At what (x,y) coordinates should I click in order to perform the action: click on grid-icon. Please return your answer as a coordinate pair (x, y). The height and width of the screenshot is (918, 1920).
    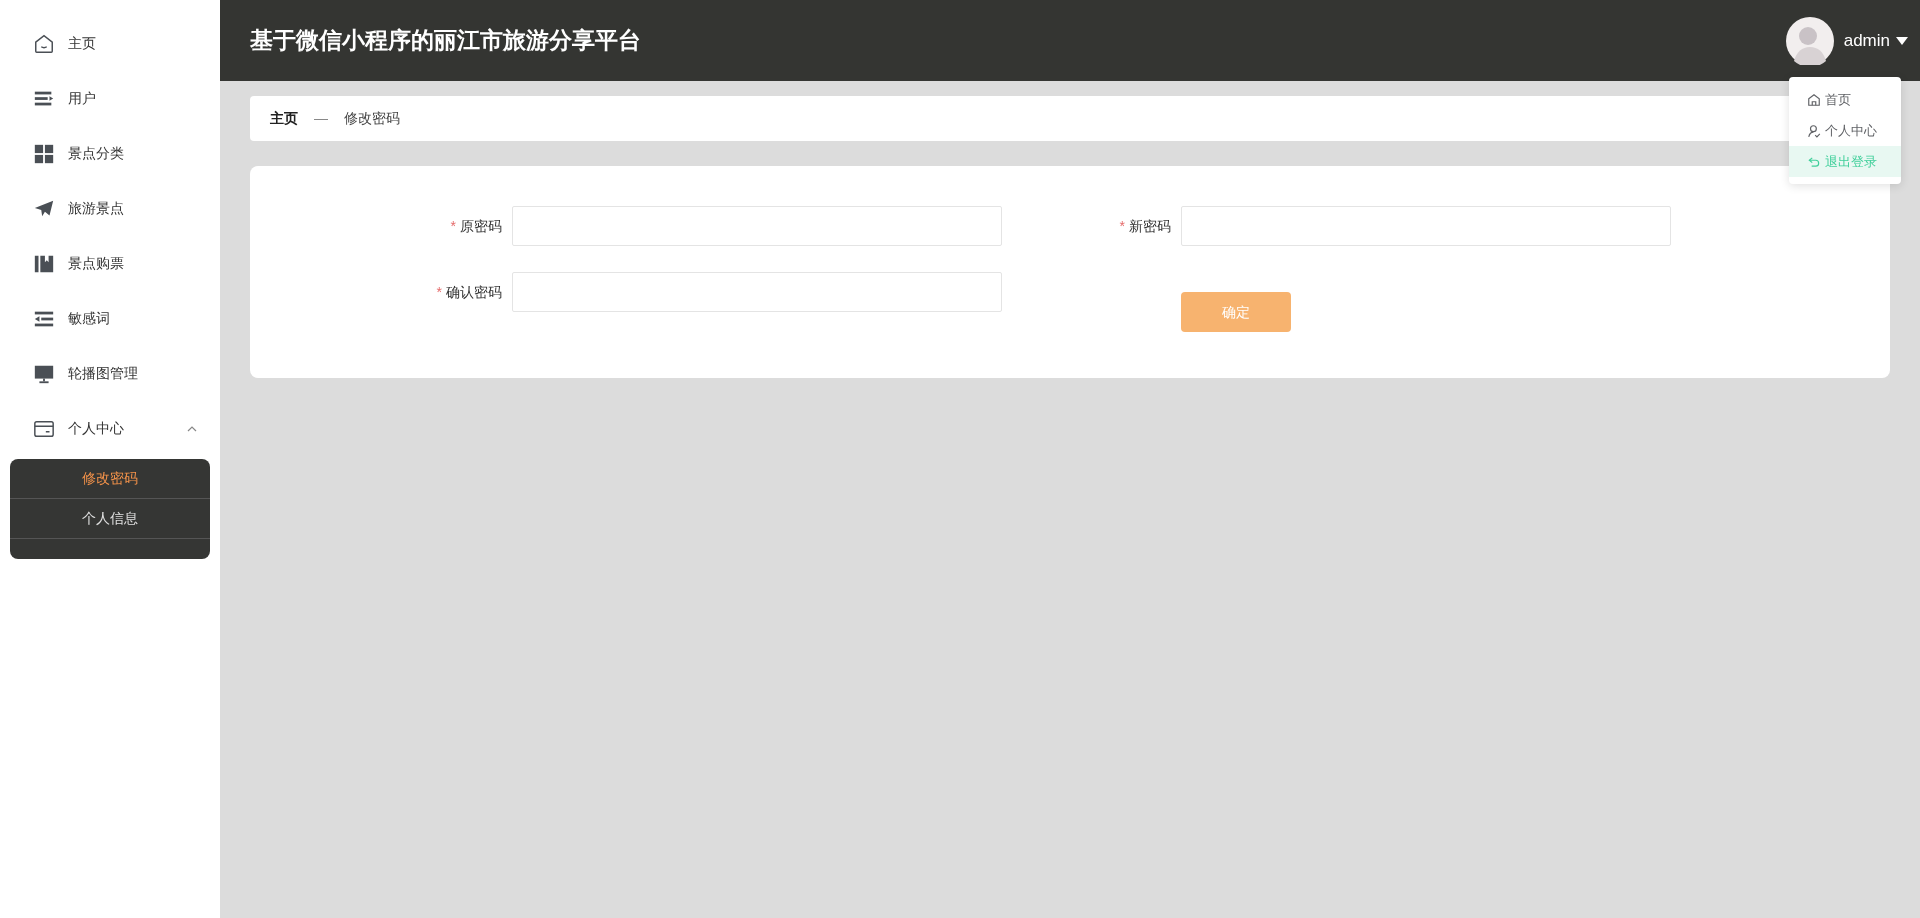
    Looking at the image, I should click on (44, 153).